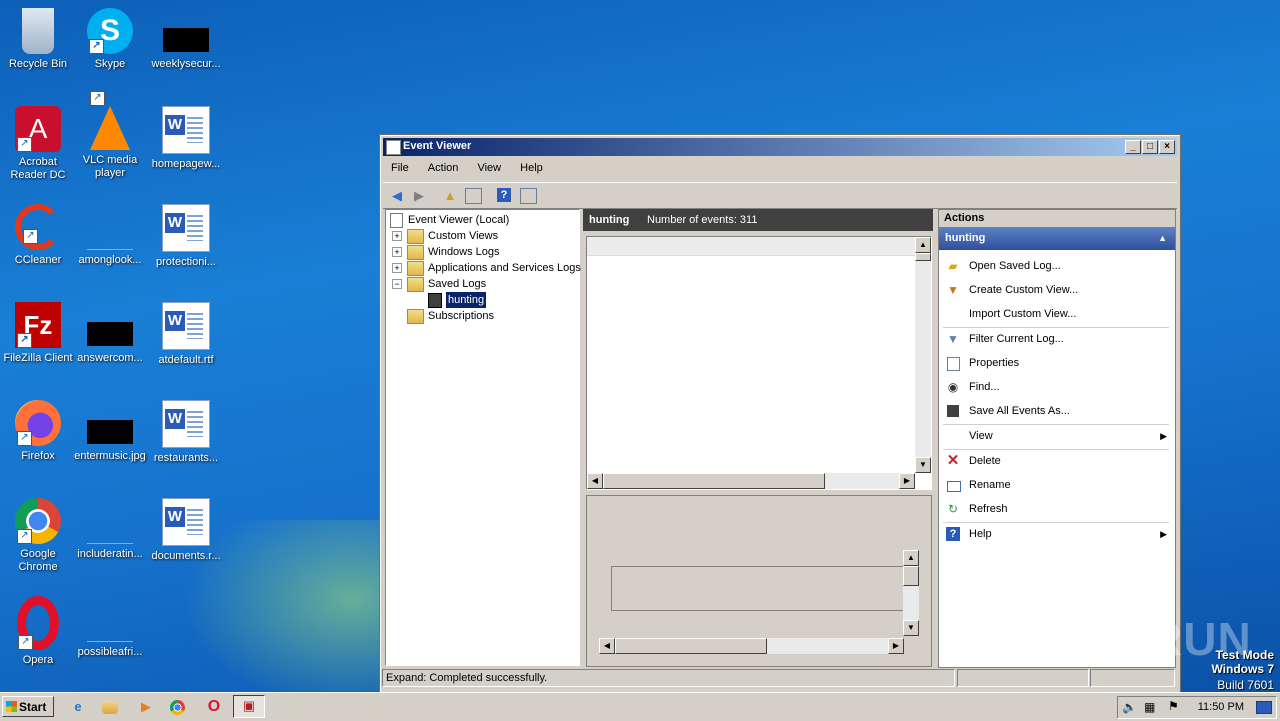  What do you see at coordinates (38, 39) in the screenshot?
I see `desktop-icon-recycle-bin: Recycle Bin` at bounding box center [38, 39].